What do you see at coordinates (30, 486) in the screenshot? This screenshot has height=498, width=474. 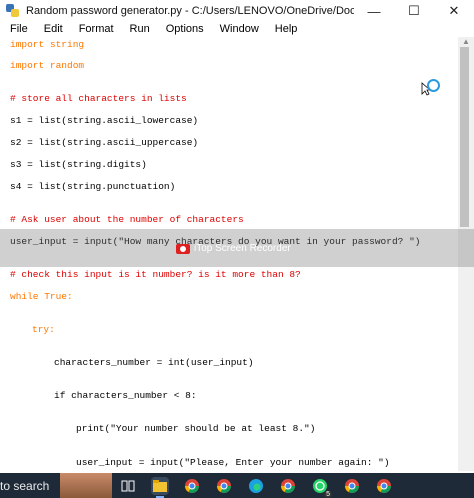 I see `taskbar-search: to search` at bounding box center [30, 486].